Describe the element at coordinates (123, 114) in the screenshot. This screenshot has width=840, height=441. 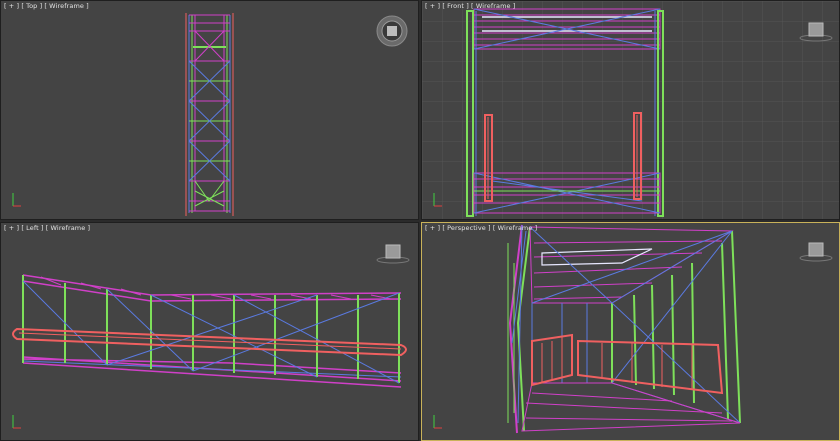
I see `top-wireframe` at that location.